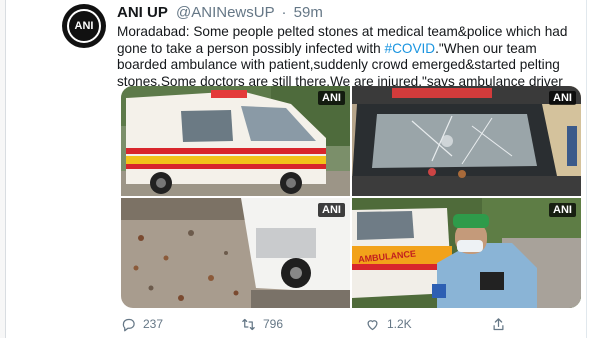  Describe the element at coordinates (308, 12) in the screenshot. I see `tweet-timestamp: 59m` at that location.